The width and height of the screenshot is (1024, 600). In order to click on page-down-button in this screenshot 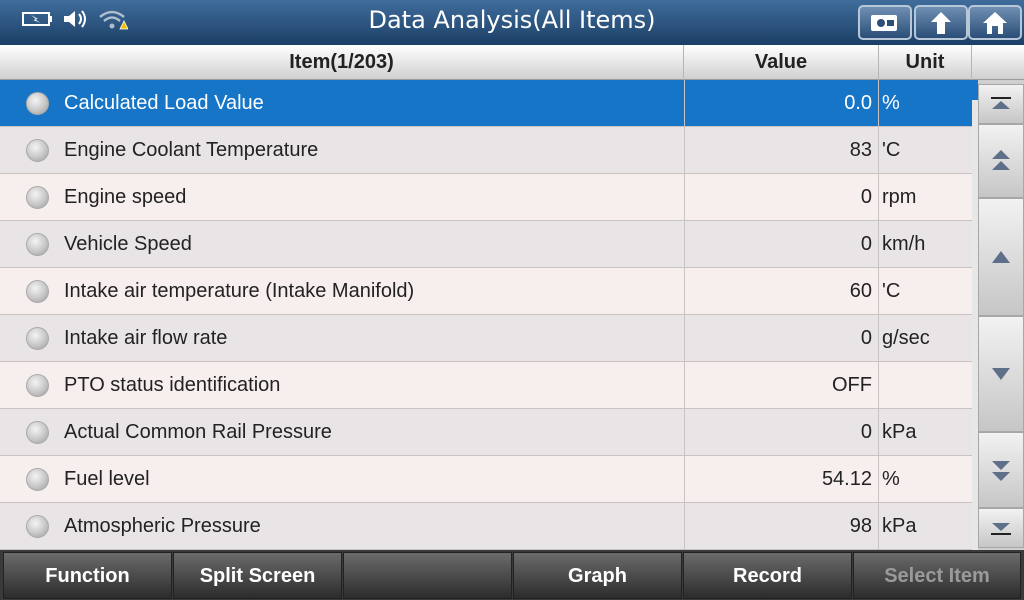, I will do `click(1001, 470)`.